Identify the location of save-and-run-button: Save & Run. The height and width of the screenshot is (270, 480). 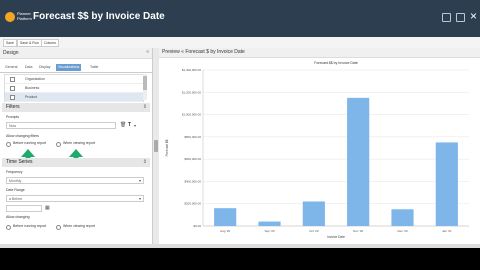
(29, 43).